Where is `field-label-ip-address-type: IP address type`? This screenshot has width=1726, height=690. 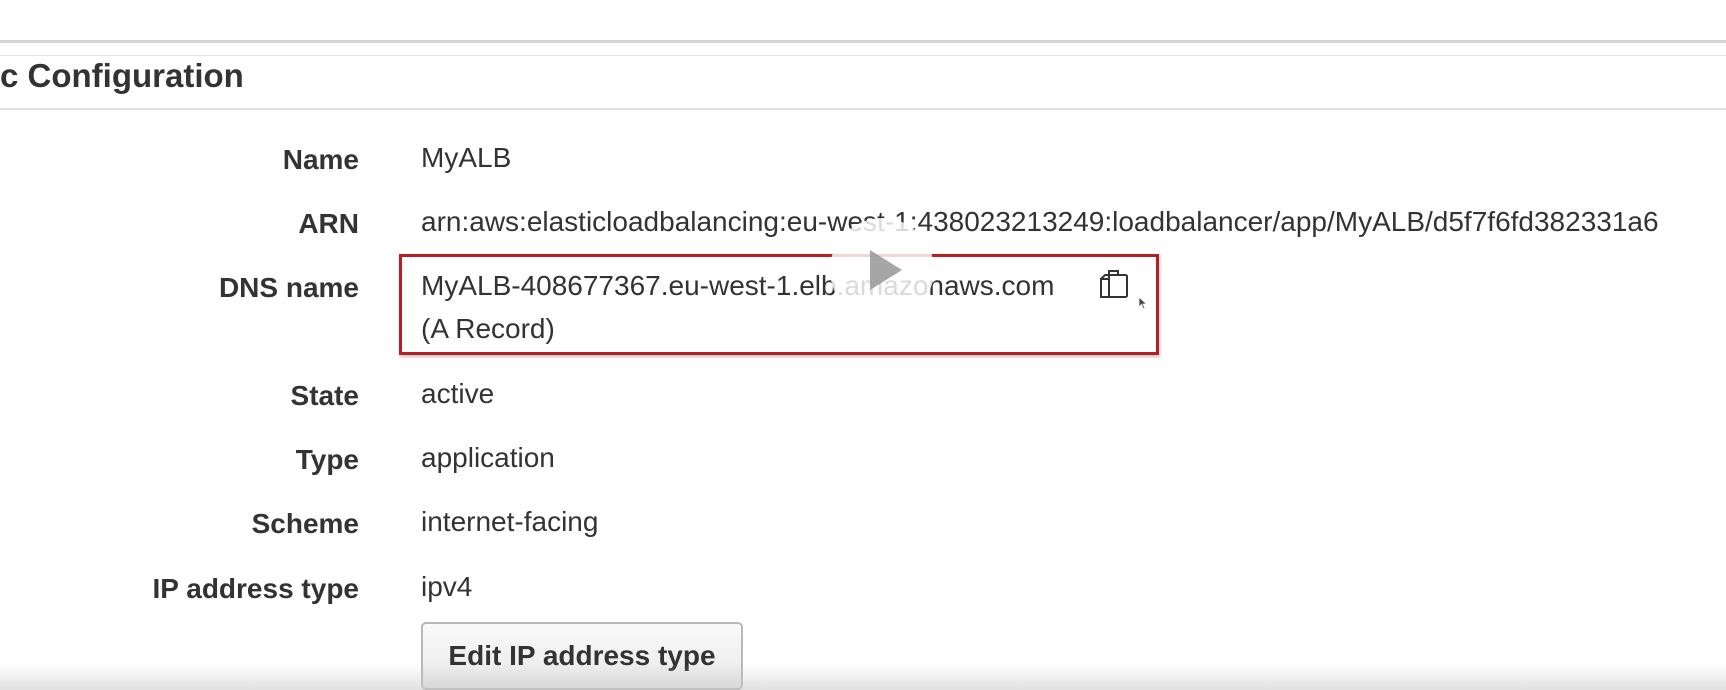
field-label-ip-address-type: IP address type is located at coordinates (255, 588).